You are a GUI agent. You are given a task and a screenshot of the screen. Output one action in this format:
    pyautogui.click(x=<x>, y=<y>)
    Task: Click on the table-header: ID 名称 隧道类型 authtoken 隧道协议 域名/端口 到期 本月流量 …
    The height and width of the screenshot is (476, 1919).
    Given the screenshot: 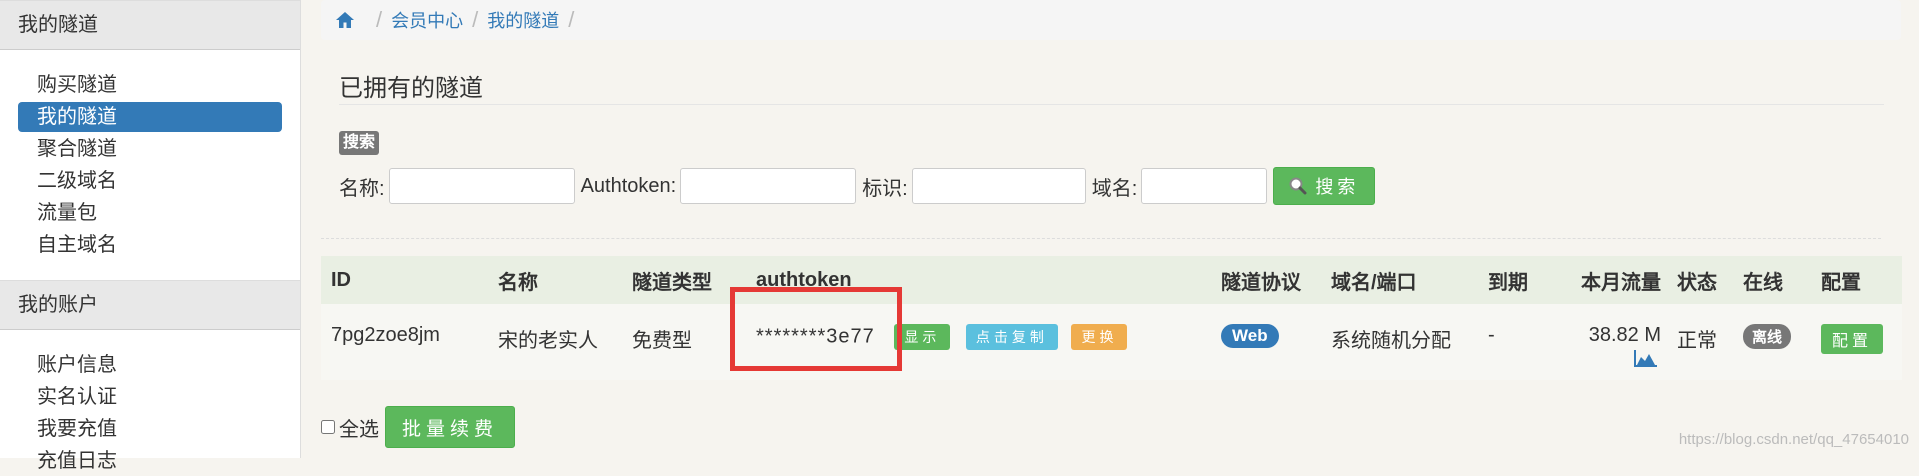 What is the action you would take?
    pyautogui.click(x=1111, y=280)
    